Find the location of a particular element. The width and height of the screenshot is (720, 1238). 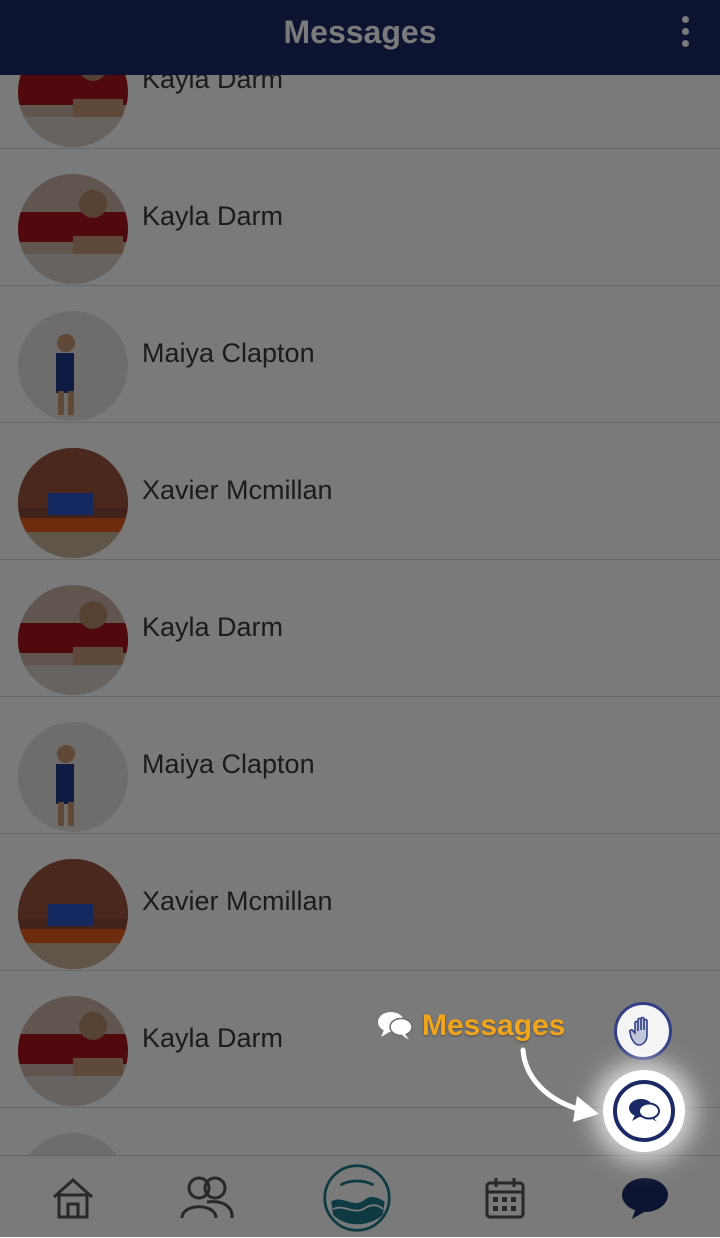

kebab-menu-icon is located at coordinates (685, 32).